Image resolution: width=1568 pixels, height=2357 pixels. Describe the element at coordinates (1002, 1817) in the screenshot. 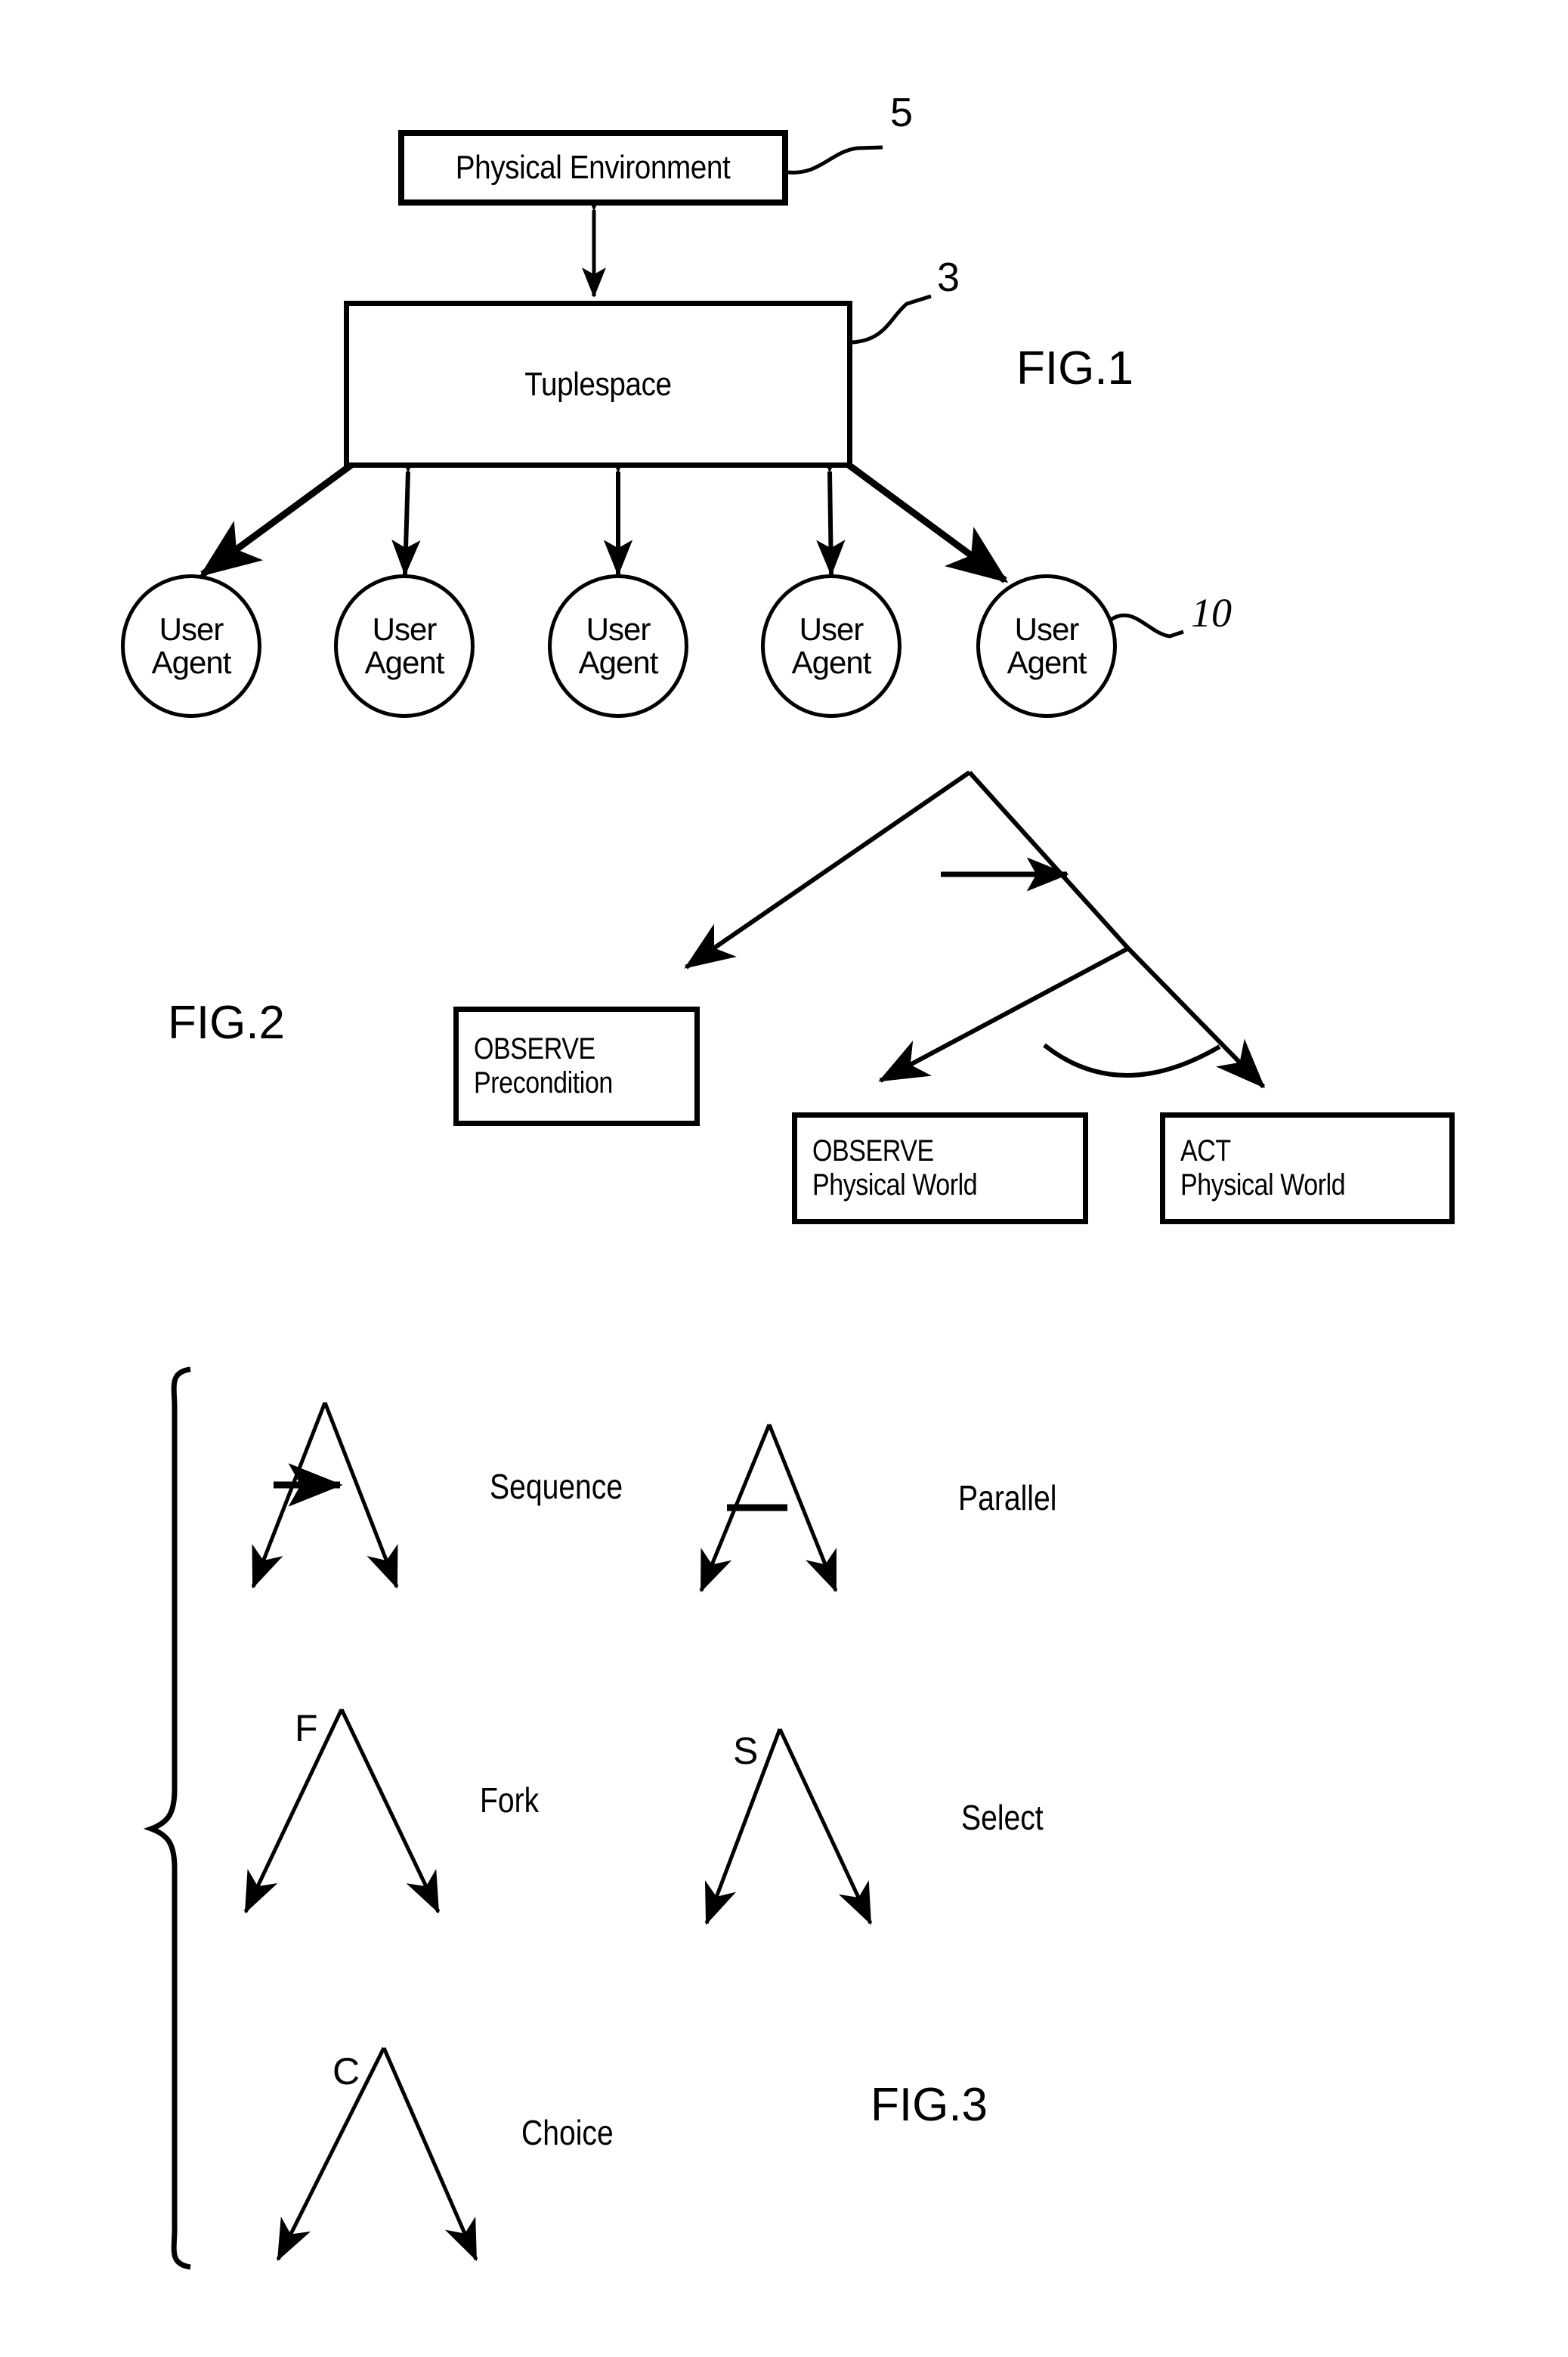

I see `fig3-label-select: Select` at that location.